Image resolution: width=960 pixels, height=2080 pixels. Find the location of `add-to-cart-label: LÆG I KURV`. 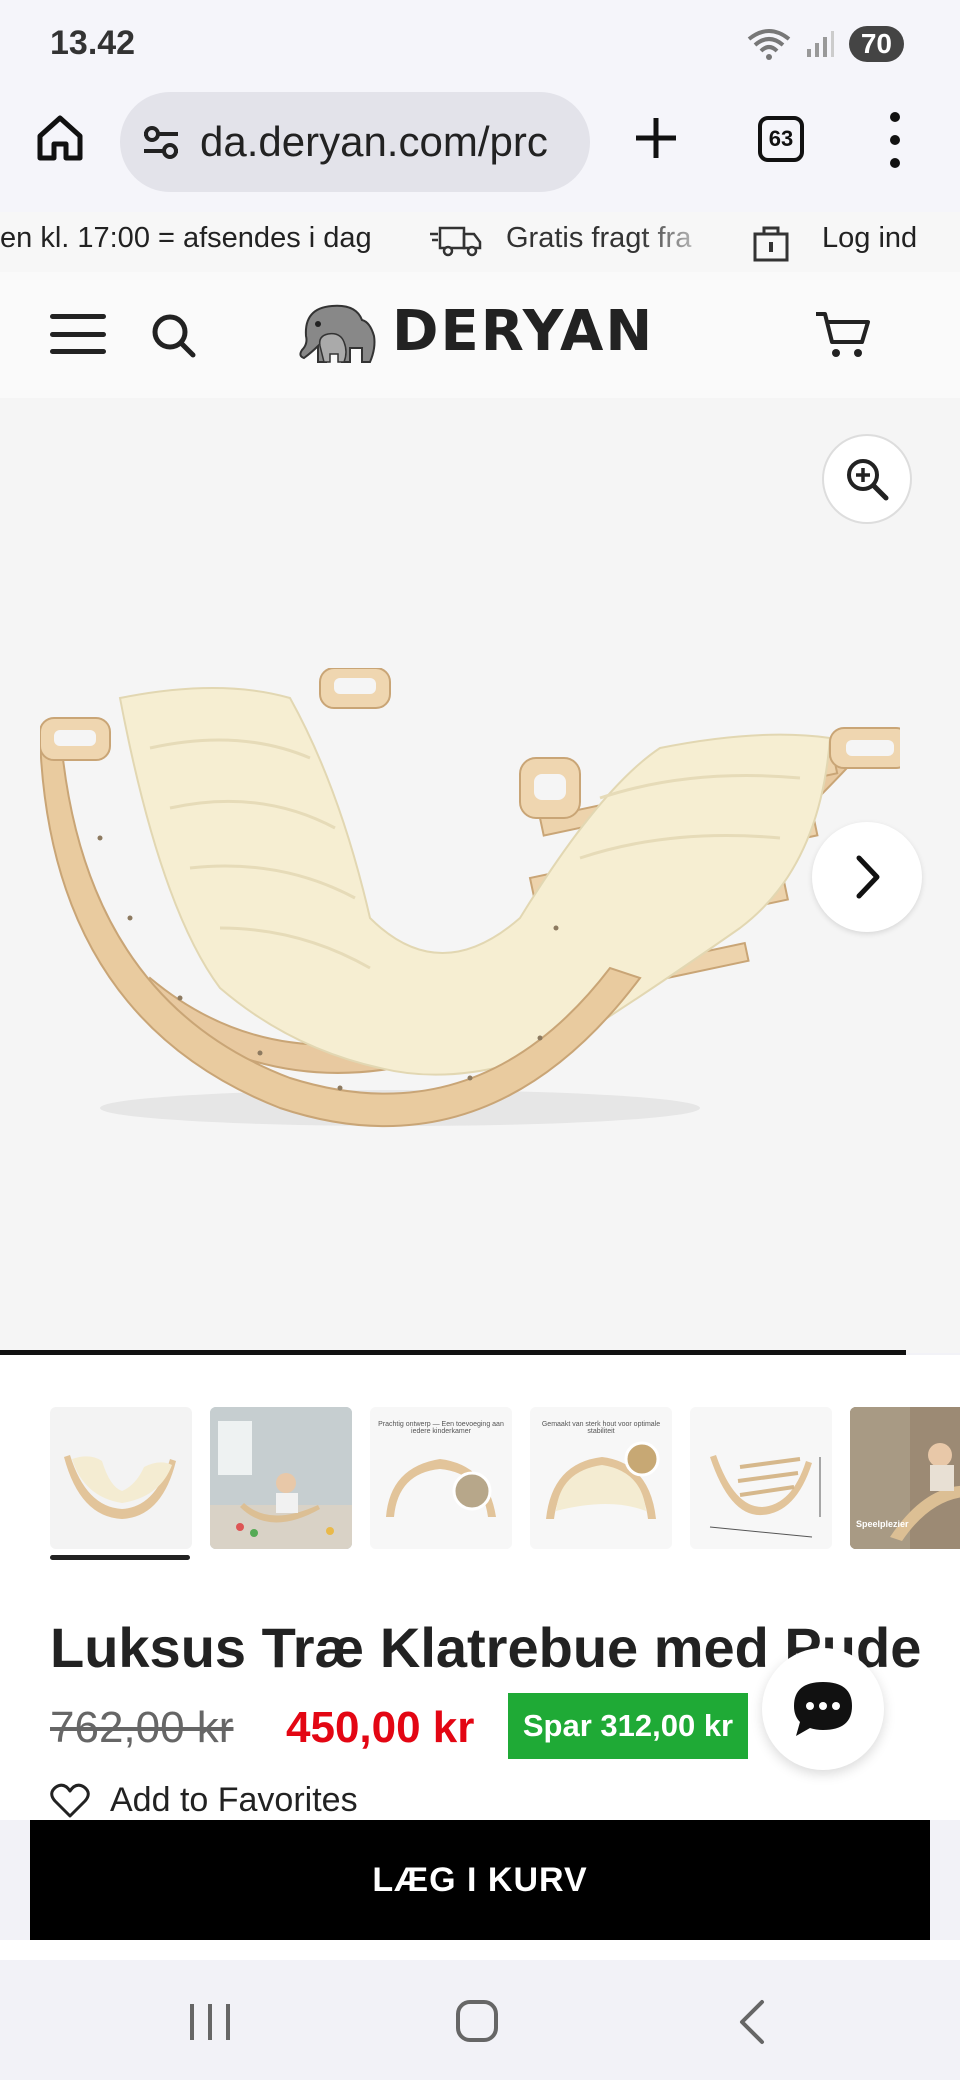

add-to-cart-label: LÆG I KURV is located at coordinates (480, 1879).